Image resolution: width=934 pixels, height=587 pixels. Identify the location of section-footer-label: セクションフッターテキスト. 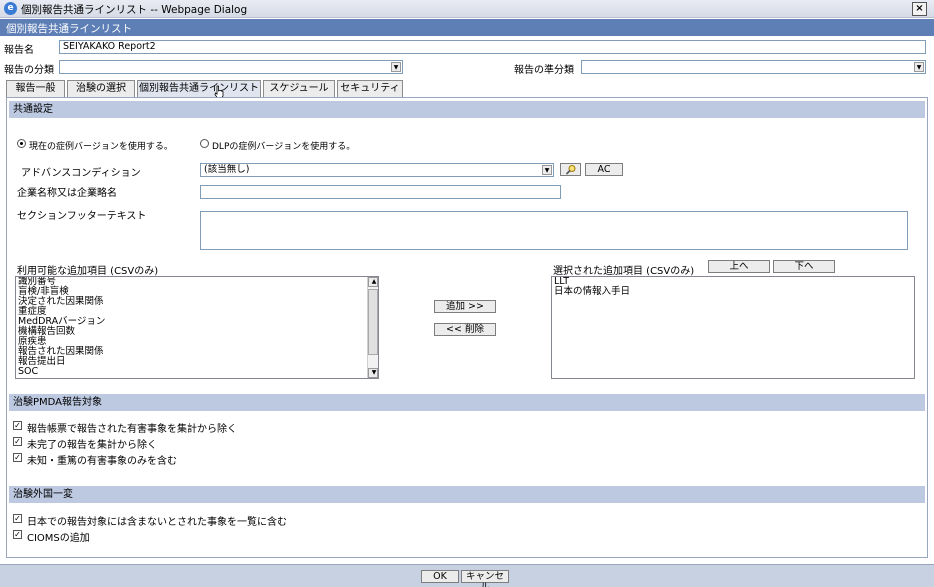
(82, 216).